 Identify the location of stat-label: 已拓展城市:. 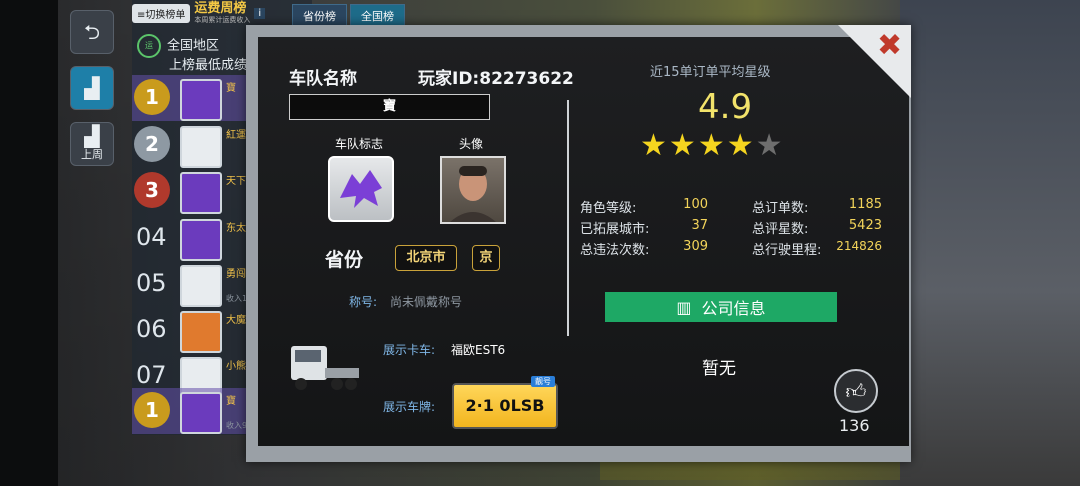
(615, 229).